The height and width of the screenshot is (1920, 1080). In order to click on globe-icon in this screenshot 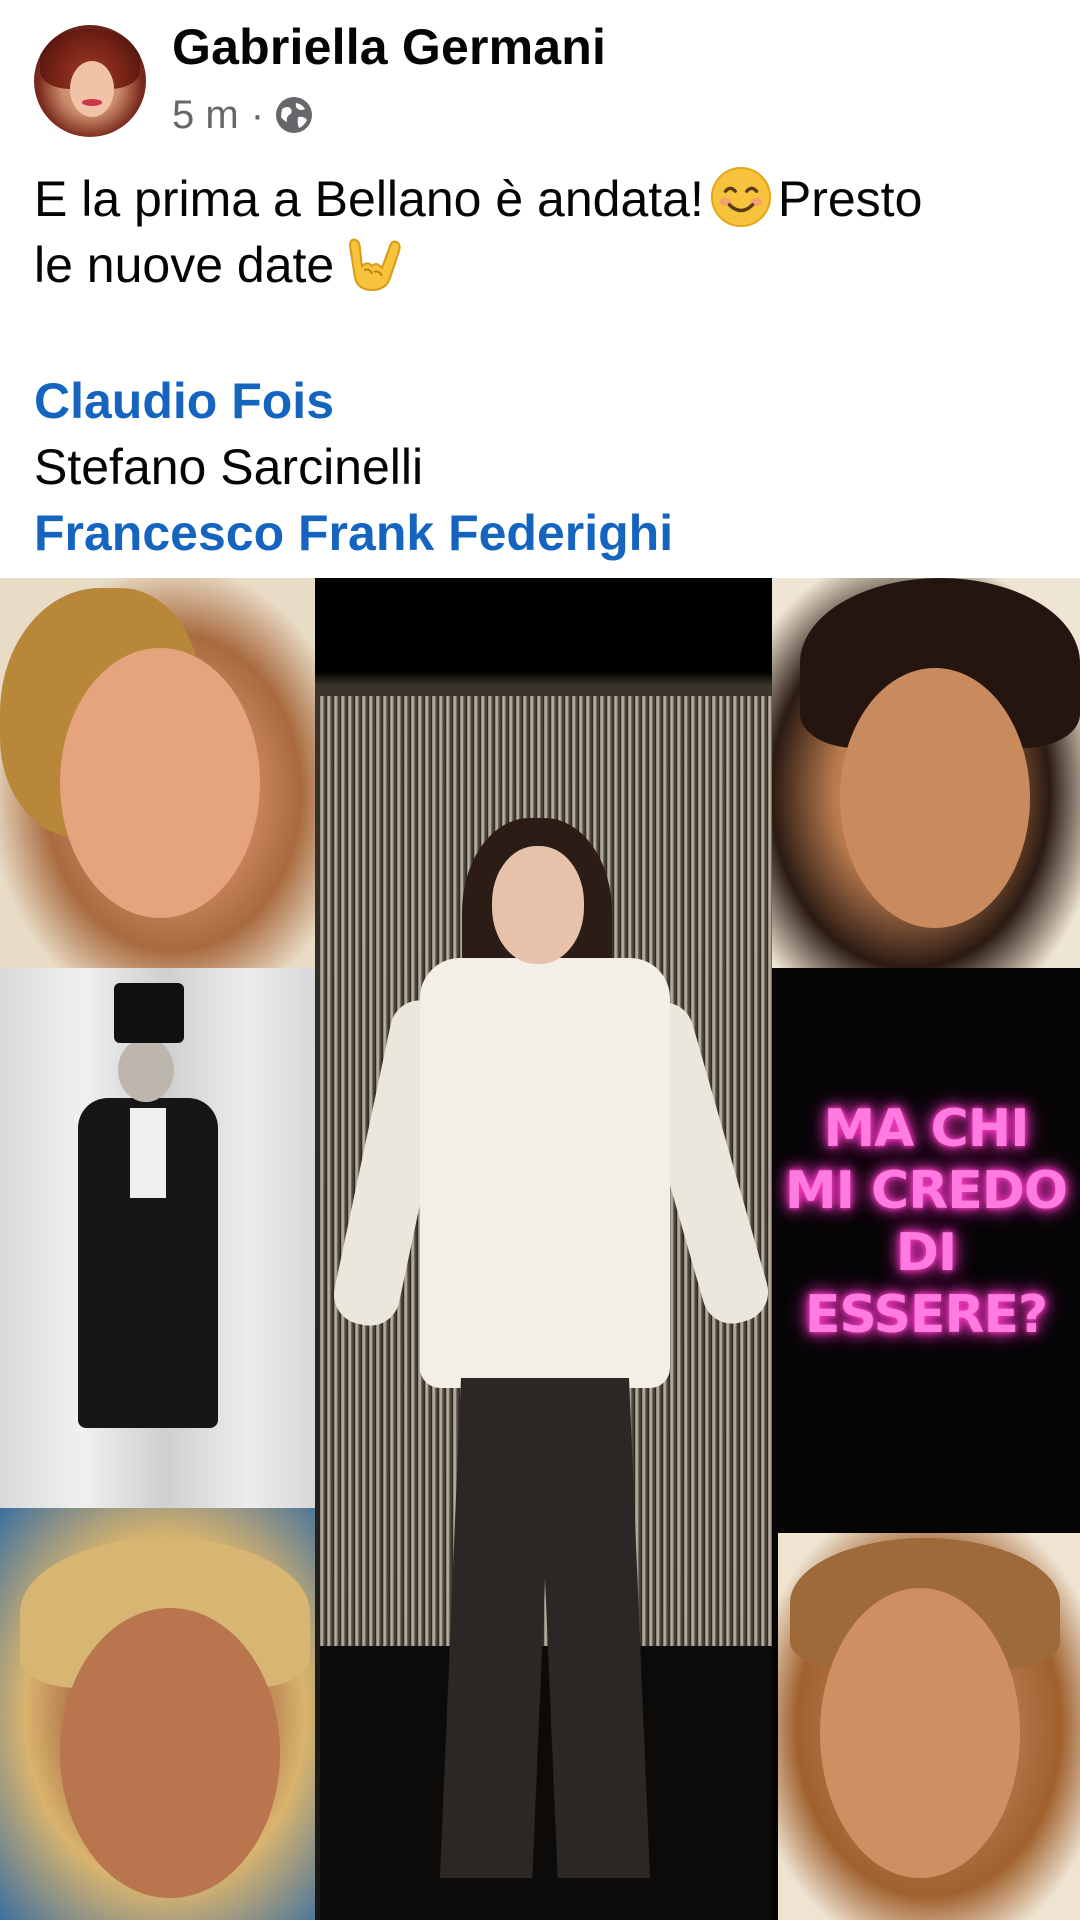, I will do `click(294, 115)`.